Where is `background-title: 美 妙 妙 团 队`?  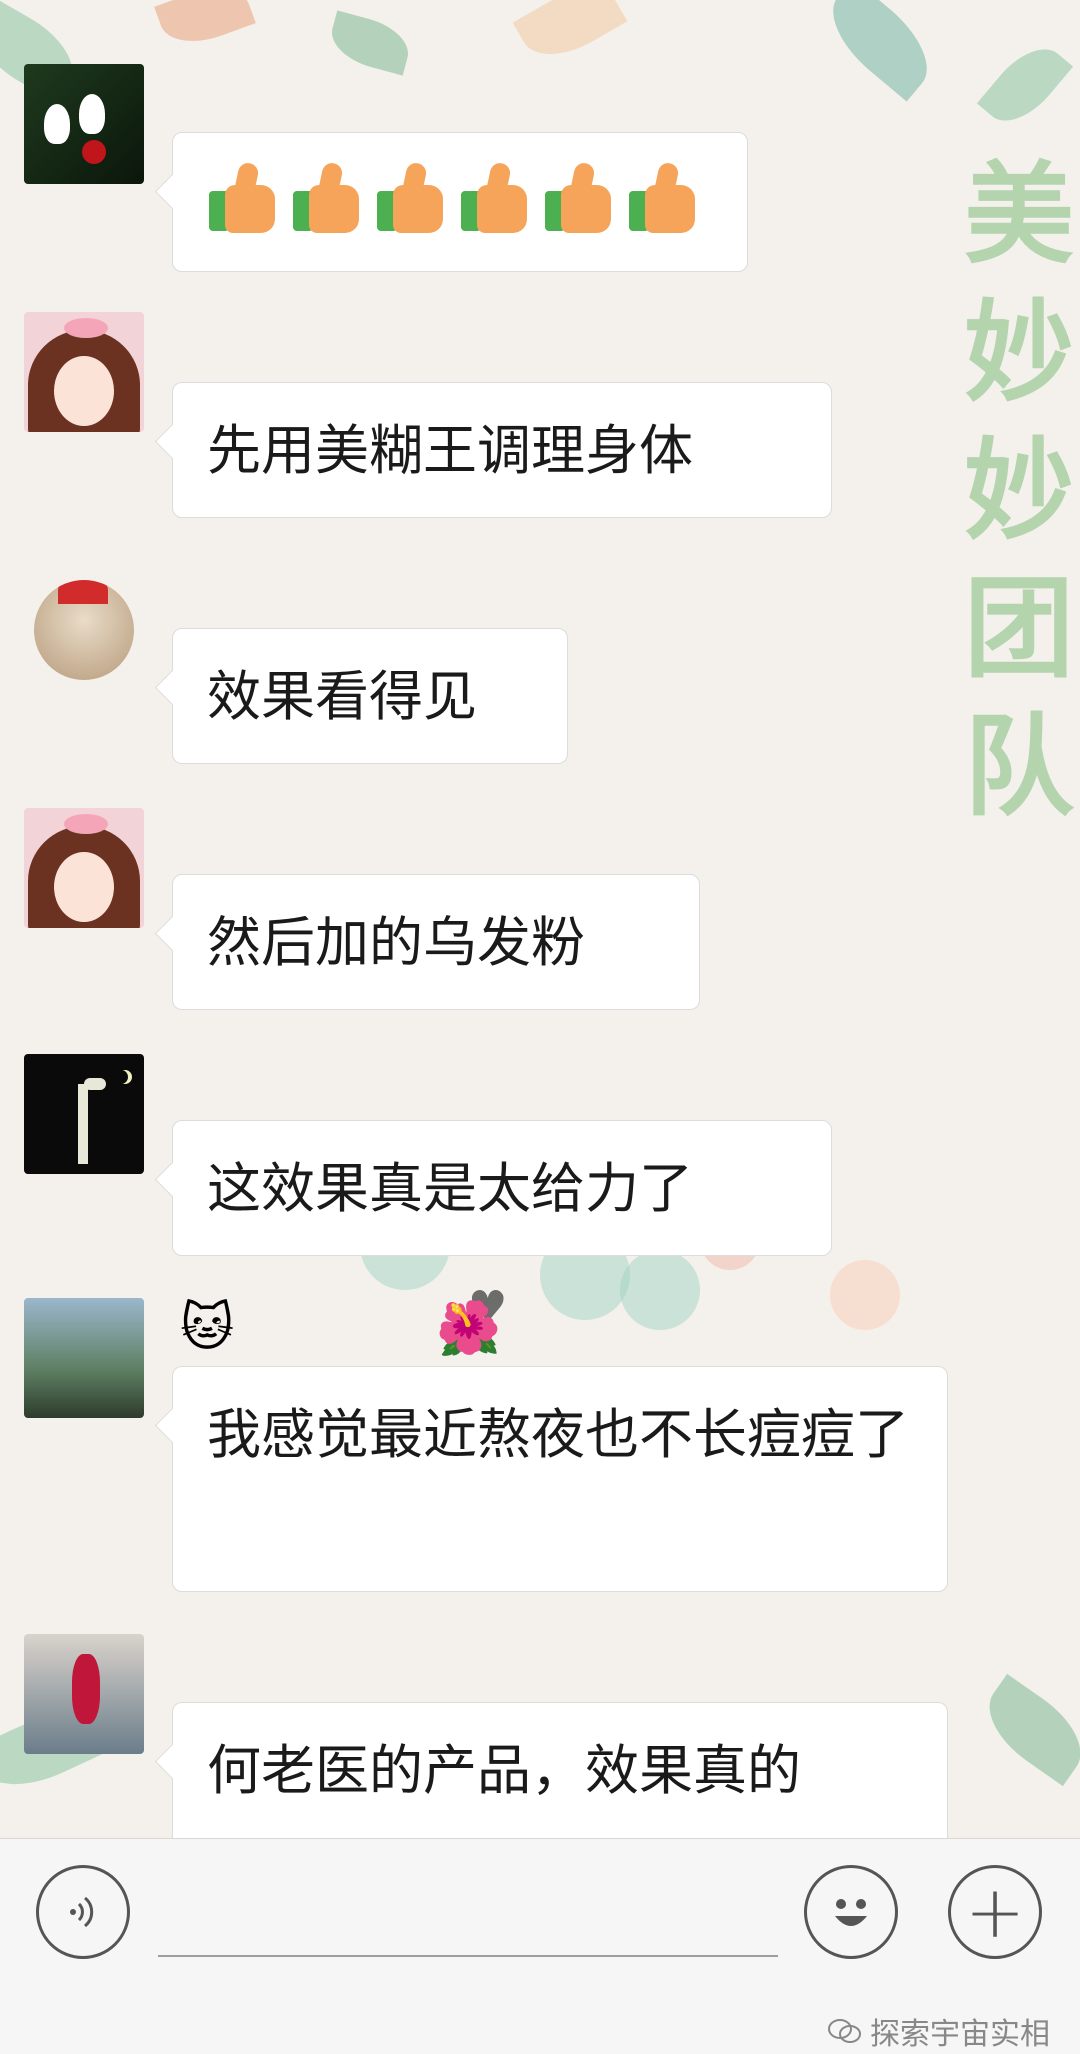 background-title: 美 妙 妙 团 队 is located at coordinates (1019, 490).